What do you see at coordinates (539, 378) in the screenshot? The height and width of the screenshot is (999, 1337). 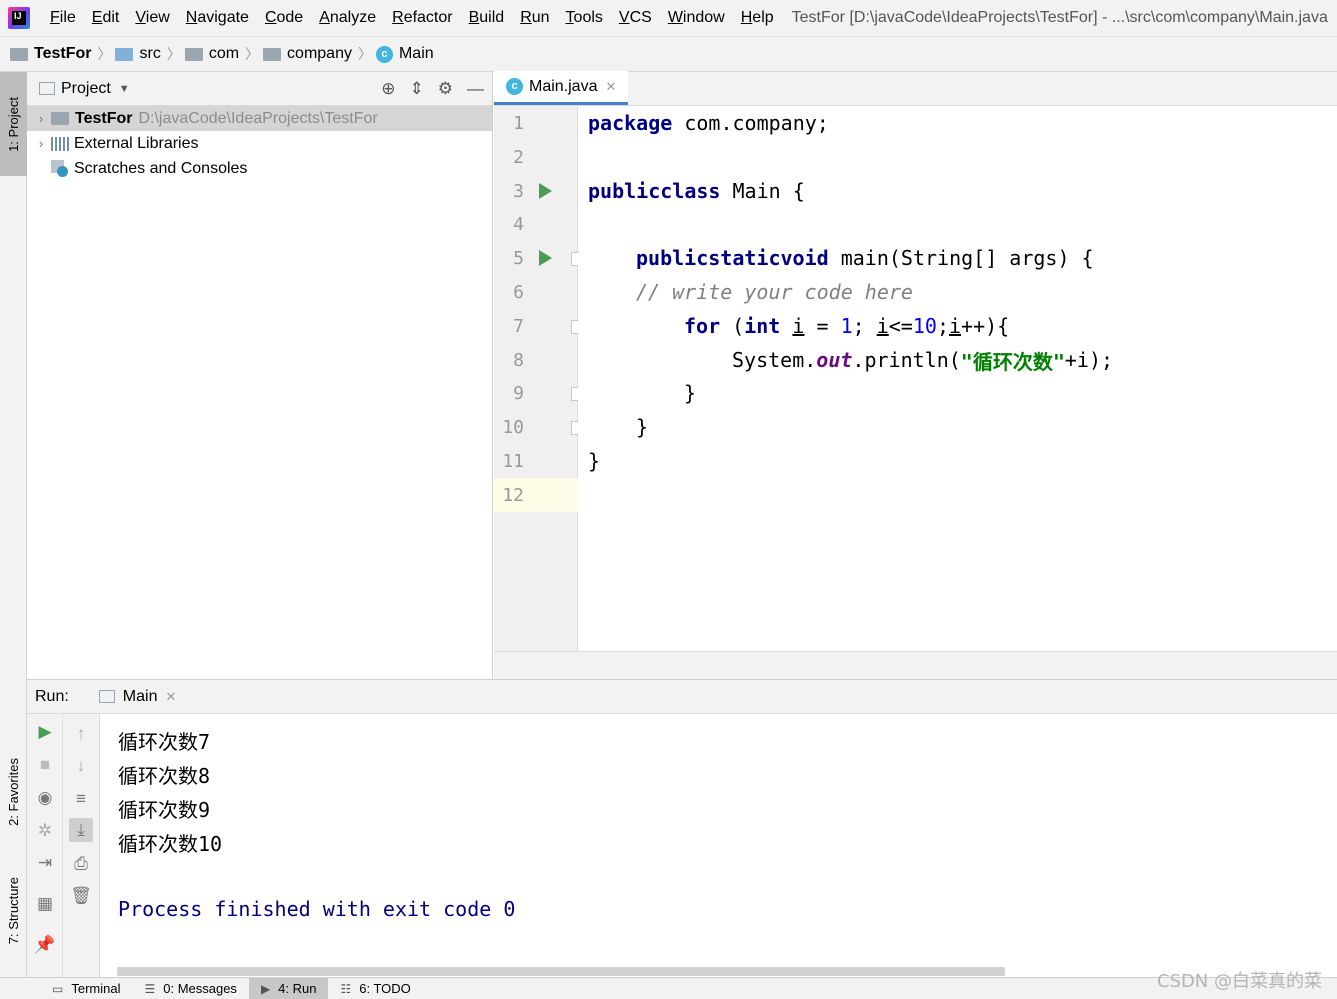 I see `editor-gutter: 1 2 3 4 5 6 7 8 9 10 11 12` at bounding box center [539, 378].